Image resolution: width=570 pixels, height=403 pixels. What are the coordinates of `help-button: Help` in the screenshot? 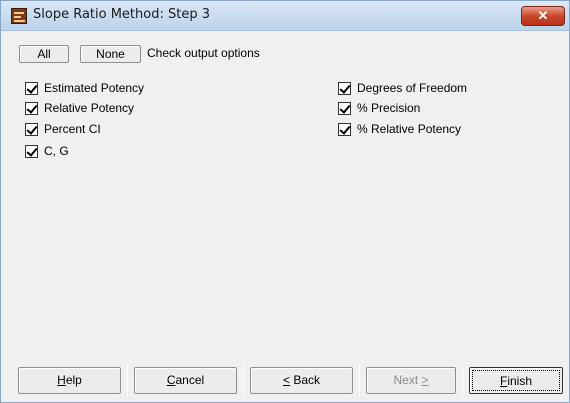 It's located at (69, 380).